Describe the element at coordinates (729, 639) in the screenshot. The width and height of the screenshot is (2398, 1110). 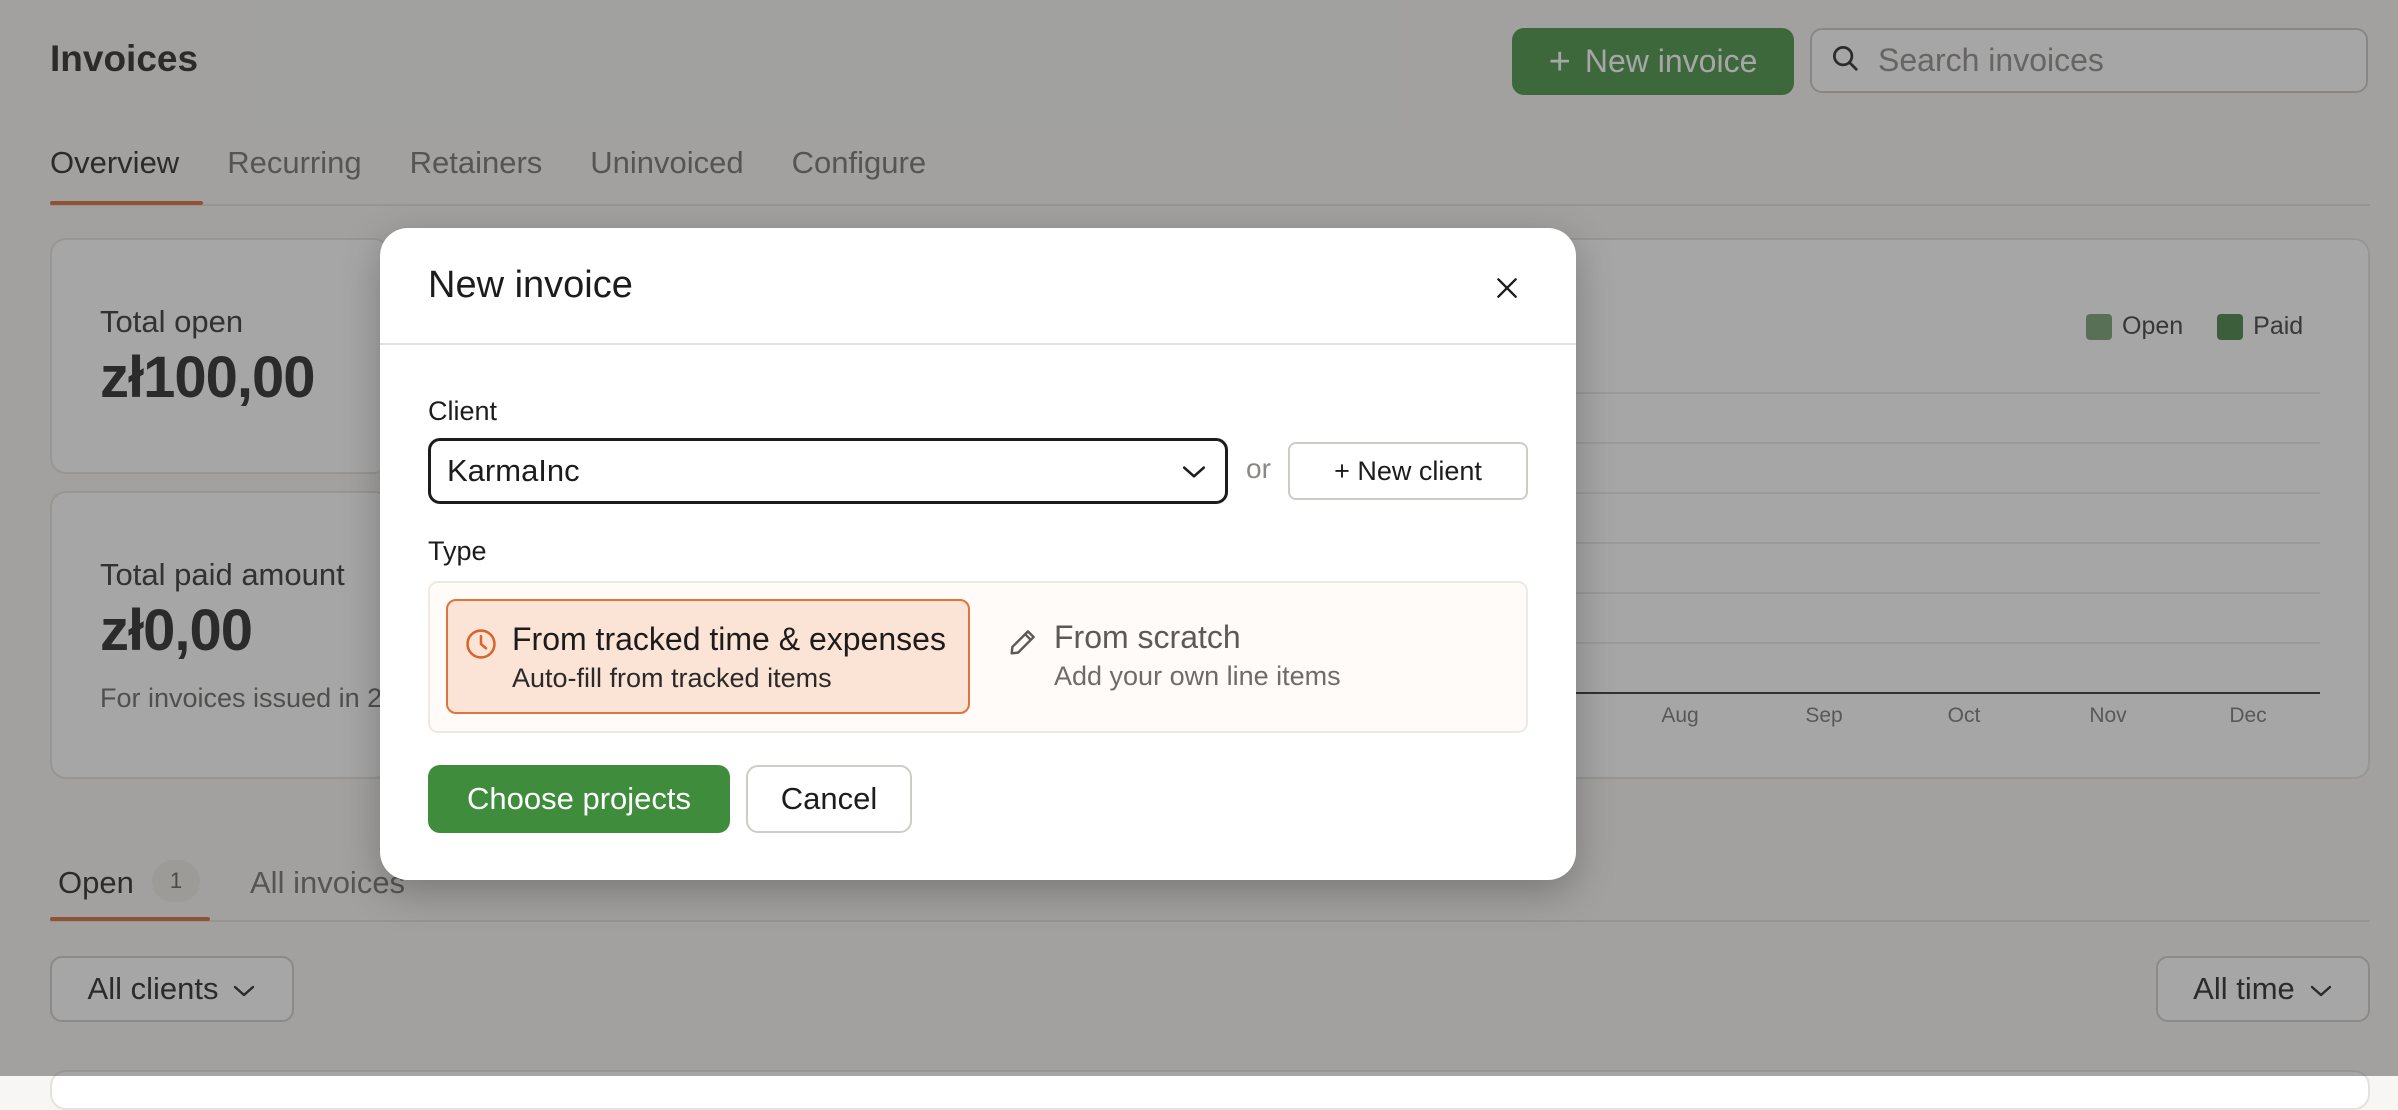
I see `tracked-option-title: From tracked time & expenses` at that location.